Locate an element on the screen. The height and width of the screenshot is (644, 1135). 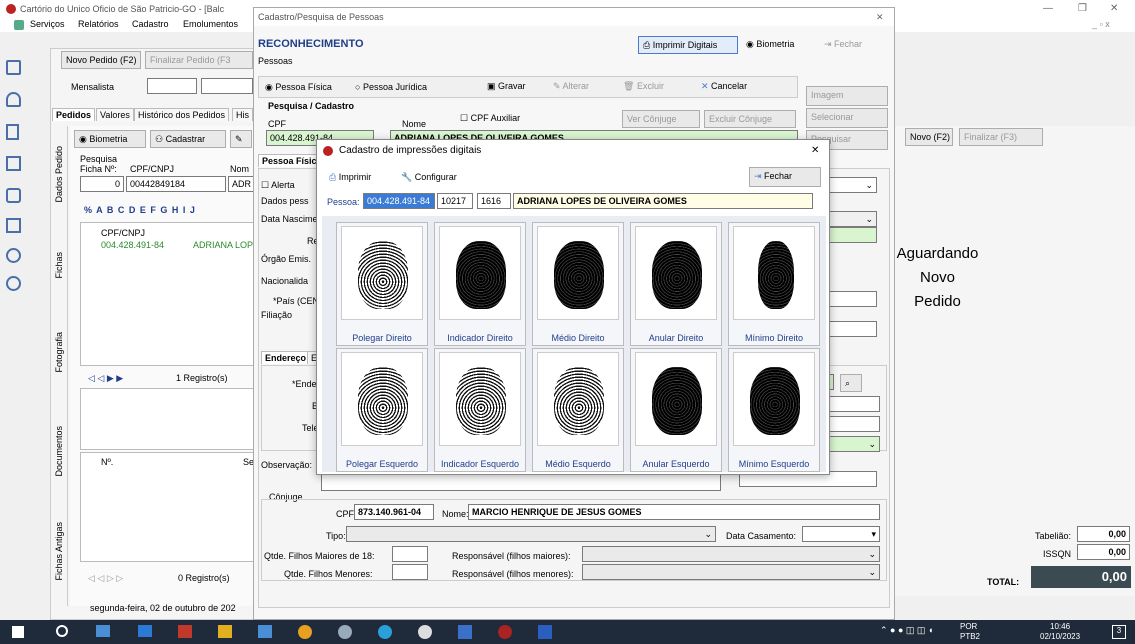
cadastro-close-icon: ✕ is located at coordinates (880, 17).